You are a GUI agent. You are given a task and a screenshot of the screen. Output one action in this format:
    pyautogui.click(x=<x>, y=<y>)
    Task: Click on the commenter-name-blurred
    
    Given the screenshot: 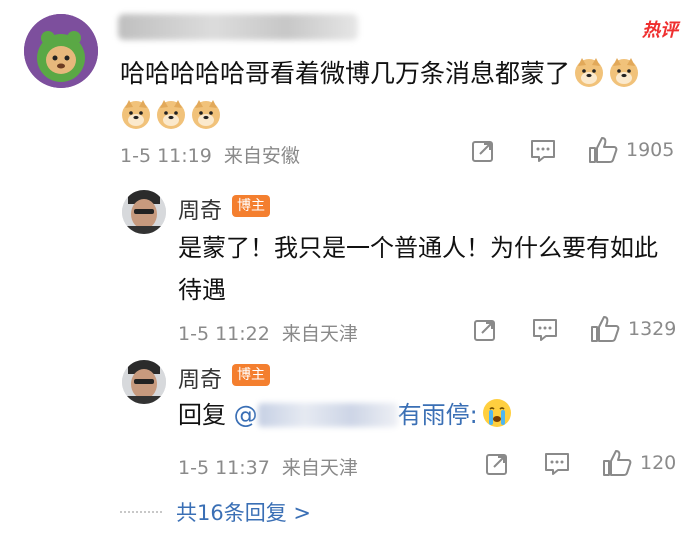 What is the action you would take?
    pyautogui.click(x=238, y=27)
    